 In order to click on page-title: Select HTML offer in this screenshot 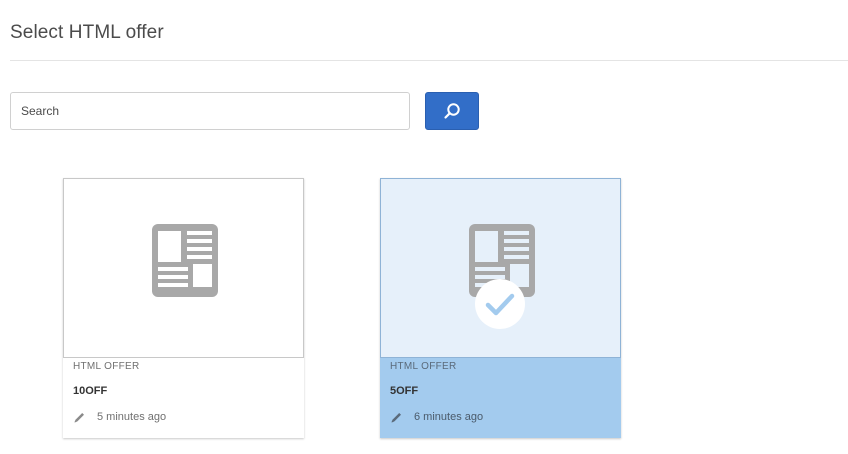, I will do `click(87, 32)`.